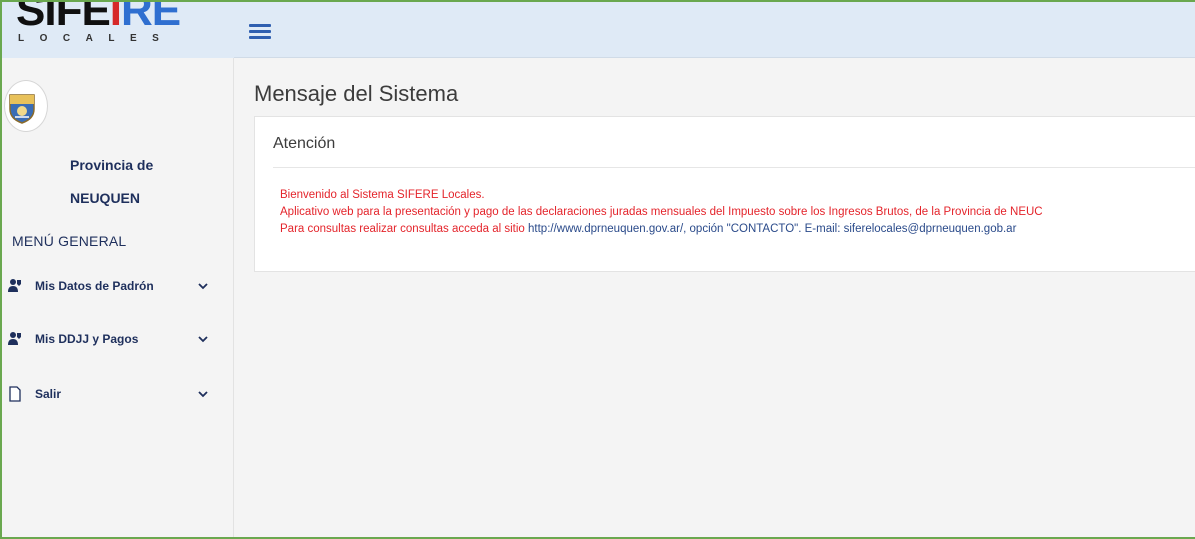 This screenshot has height=539, width=1195. What do you see at coordinates (96, 38) in the screenshot?
I see `logo-subtitle: LOCALES` at bounding box center [96, 38].